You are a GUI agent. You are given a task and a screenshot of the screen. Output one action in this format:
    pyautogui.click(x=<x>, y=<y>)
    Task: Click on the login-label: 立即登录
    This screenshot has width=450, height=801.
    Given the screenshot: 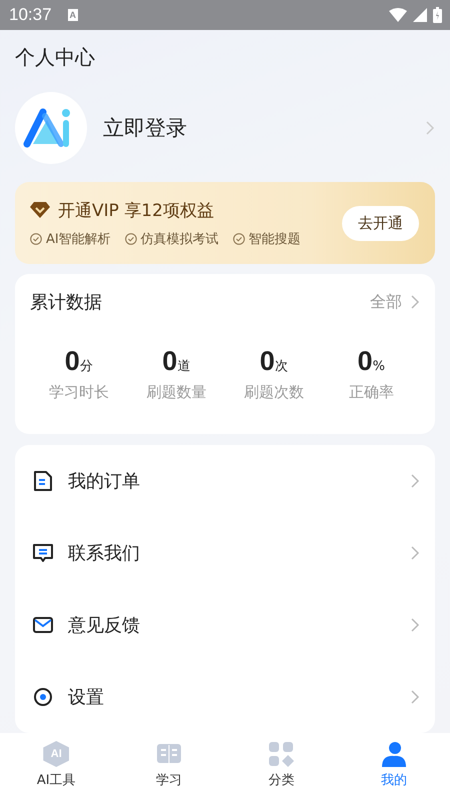 What is the action you would take?
    pyautogui.click(x=145, y=128)
    